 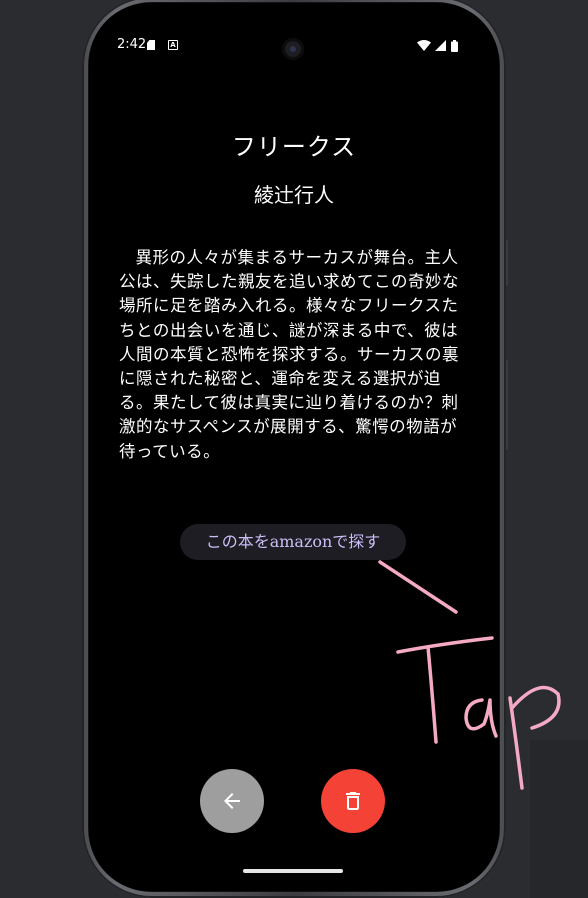 I want to click on battery-icon, so click(x=454, y=46).